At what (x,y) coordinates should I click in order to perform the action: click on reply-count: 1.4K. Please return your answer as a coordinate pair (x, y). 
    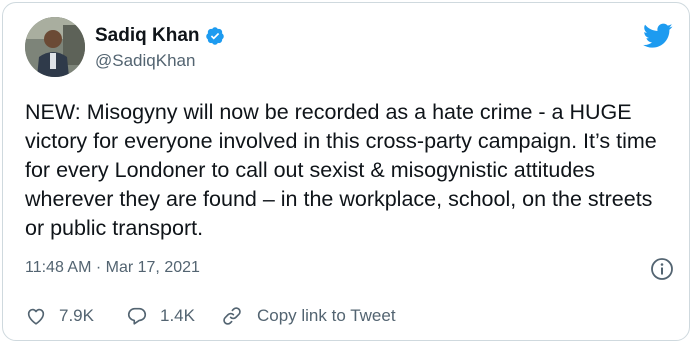
    Looking at the image, I should click on (177, 315).